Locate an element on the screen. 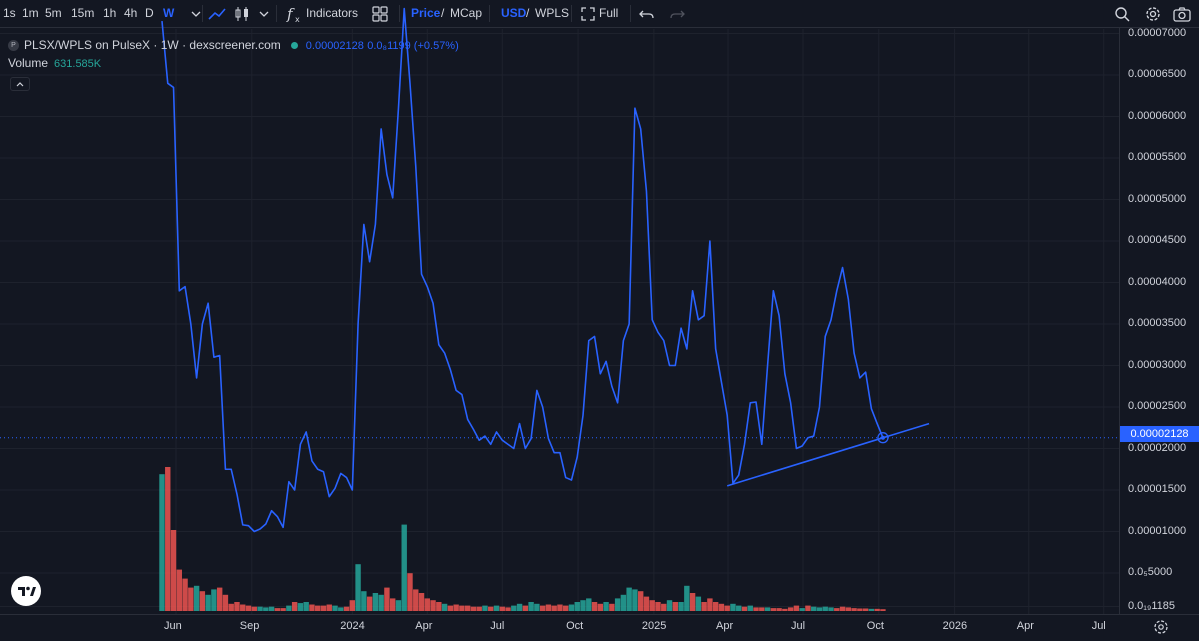  trendline-layer is located at coordinates (828, 454).